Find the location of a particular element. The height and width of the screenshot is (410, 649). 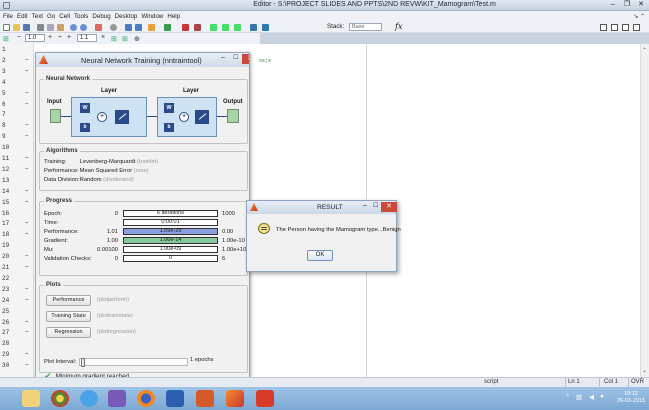

algorithm-function: (dividerand) is located at coordinates (118, 180).